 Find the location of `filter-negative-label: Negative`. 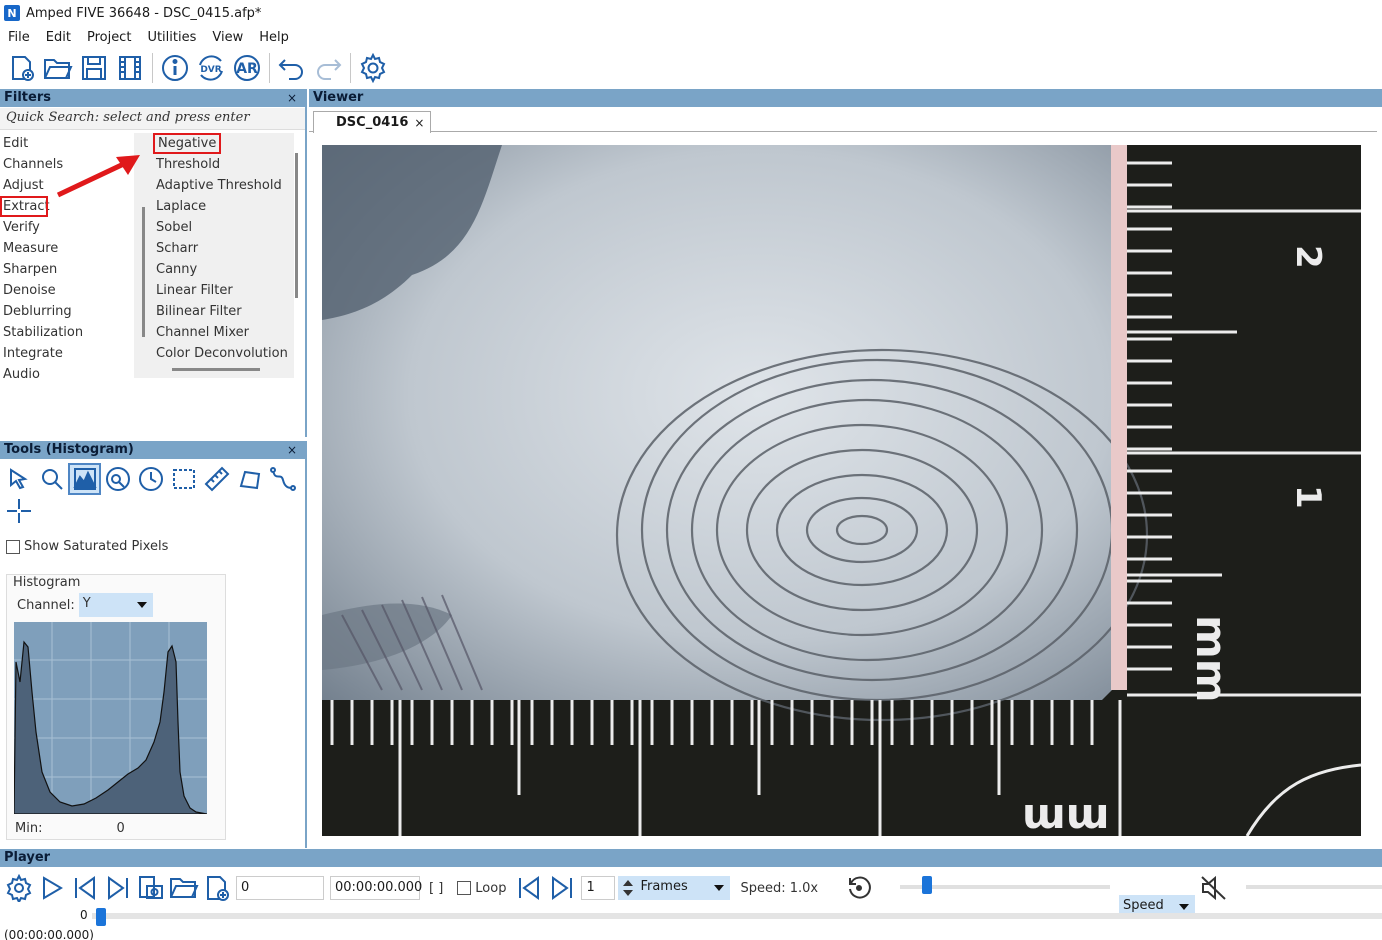

filter-negative-label: Negative is located at coordinates (187, 143).